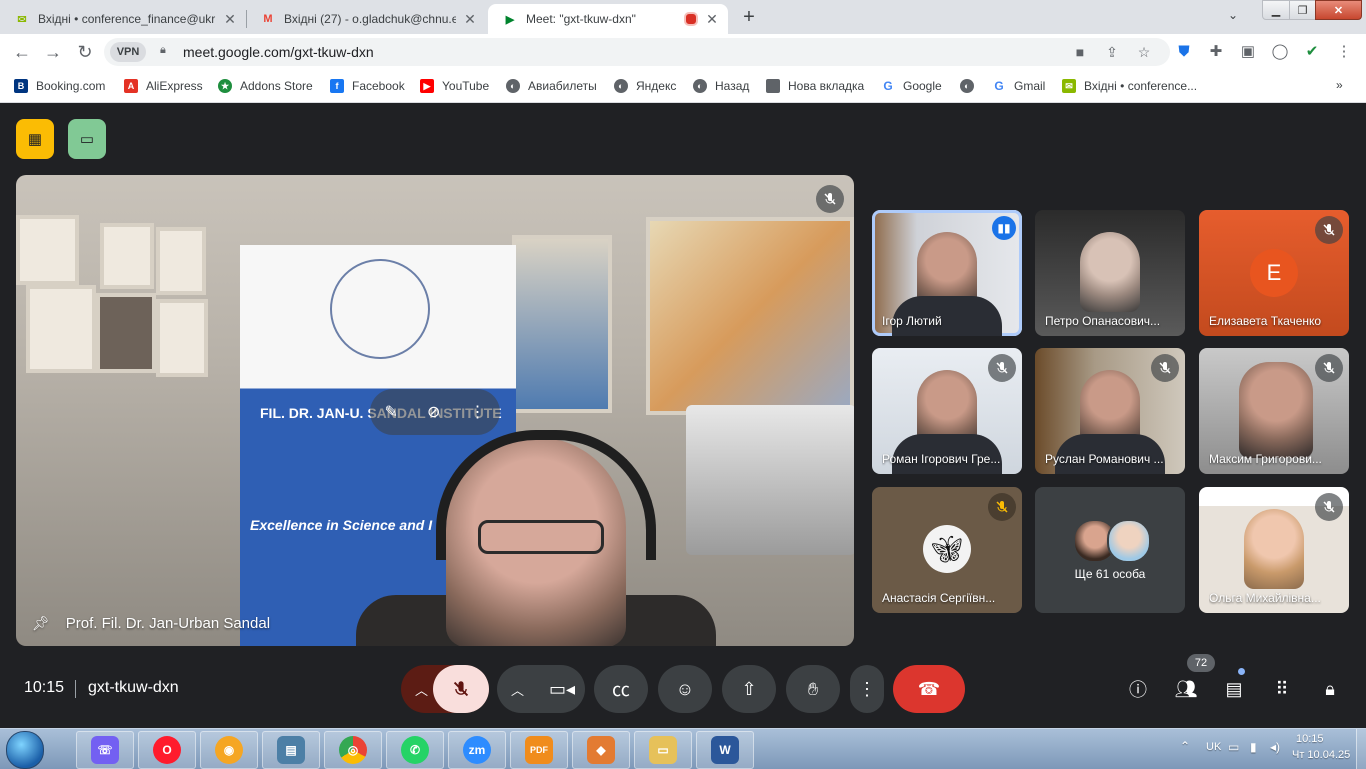 The width and height of the screenshot is (1366, 769). What do you see at coordinates (366, 19) in the screenshot?
I see `browser-tab-2: M Вхідні (27) - o.gladchuk@chnu.ec ✕` at bounding box center [366, 19].